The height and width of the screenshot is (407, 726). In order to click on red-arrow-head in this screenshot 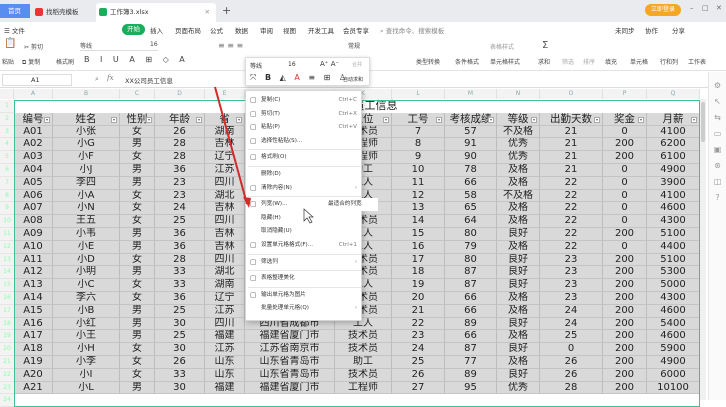, I will do `click(247, 202)`.